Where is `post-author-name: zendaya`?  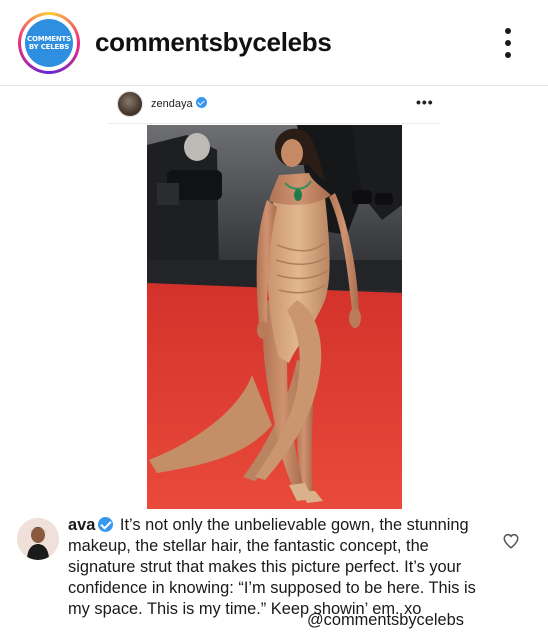
post-author-name: zendaya is located at coordinates (172, 104).